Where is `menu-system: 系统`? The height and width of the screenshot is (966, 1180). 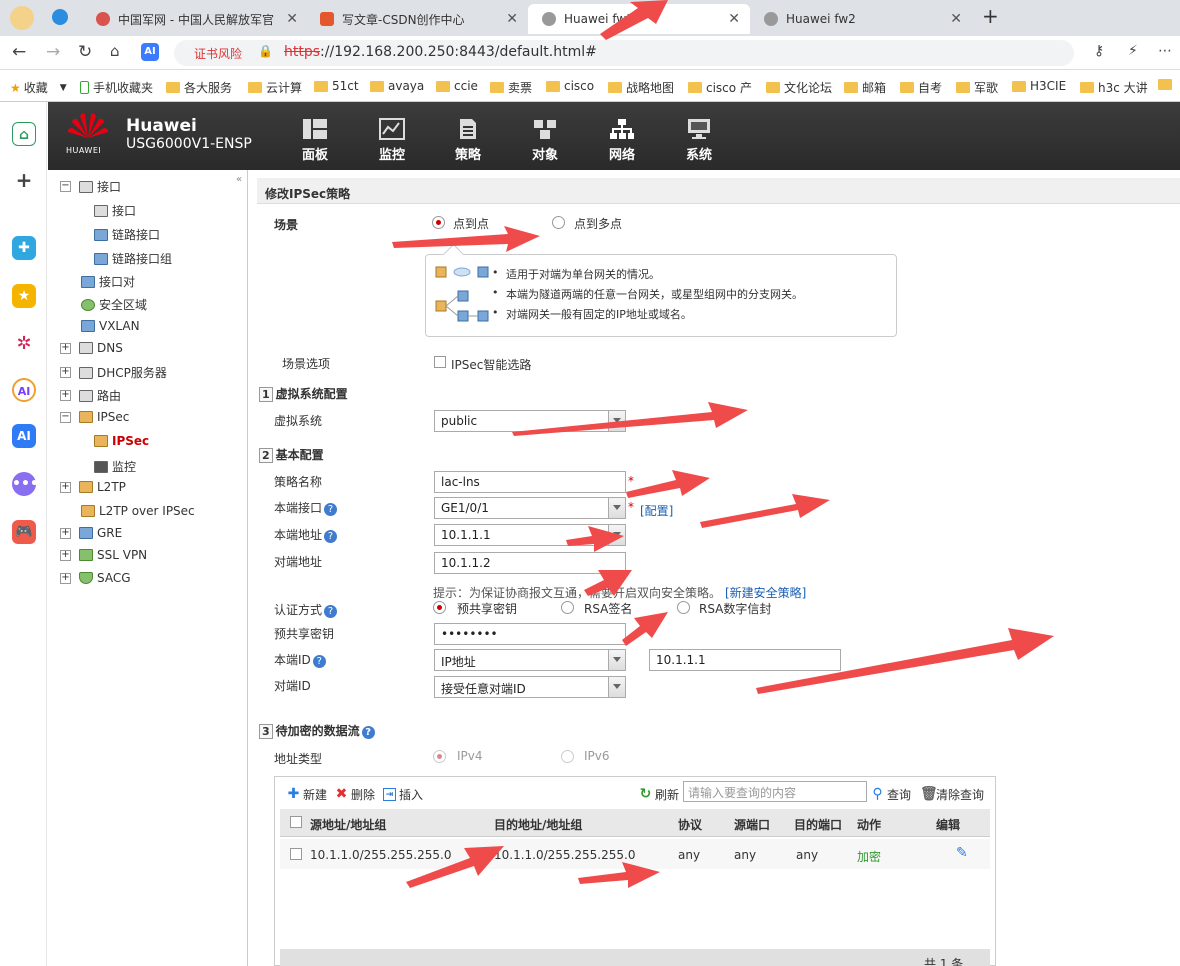
menu-system: 系统 is located at coordinates (699, 140).